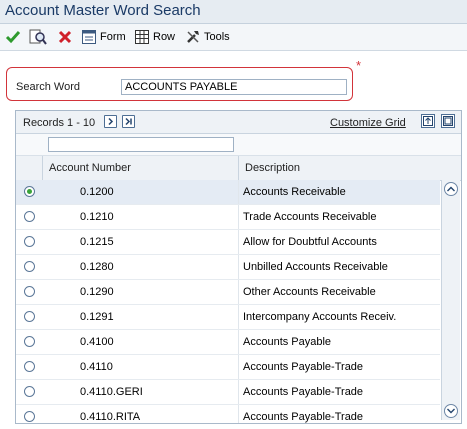 This screenshot has width=467, height=429. I want to click on table-row: 0.1280 Unbilled Accounts Receivable, so click(228, 267).